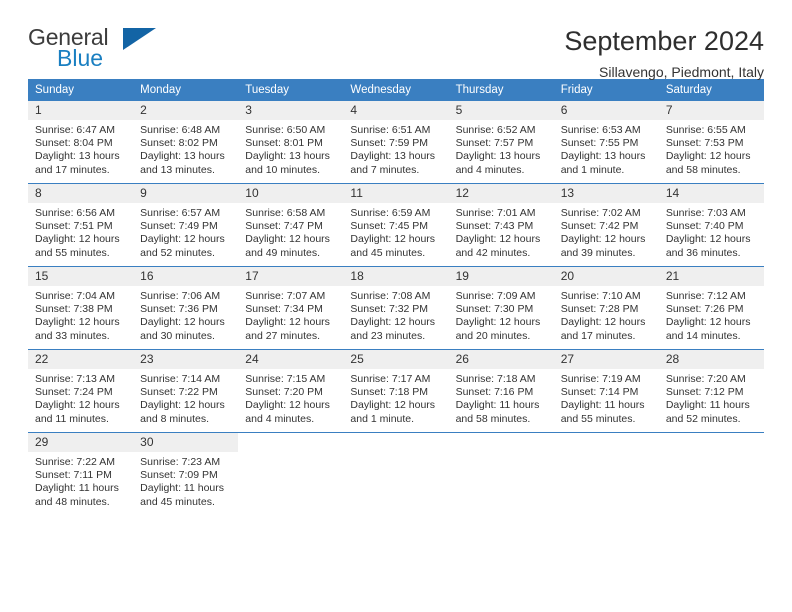 The width and height of the screenshot is (792, 612). I want to click on sunset-text: Sunset: 7:43 PM, so click(494, 226).